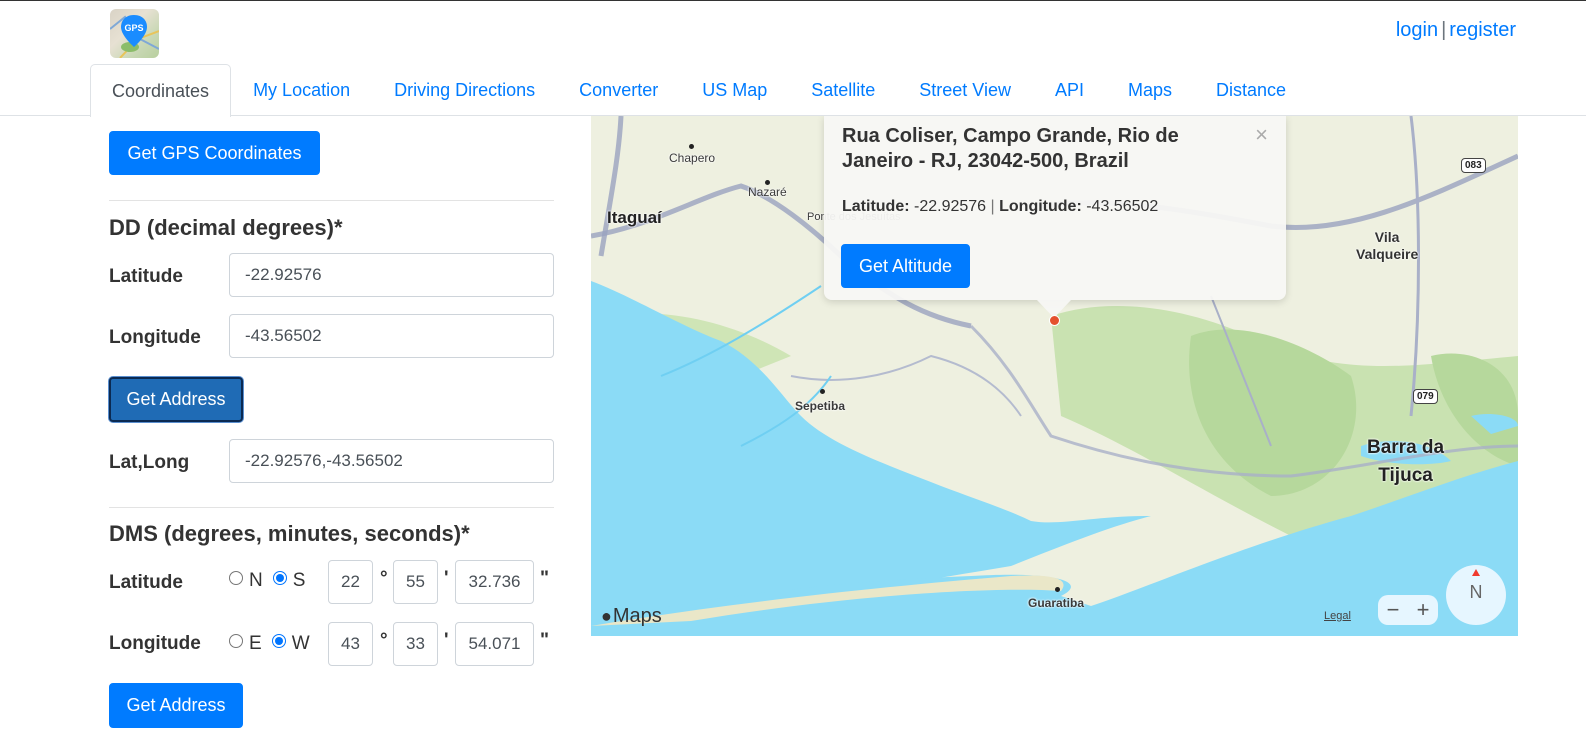 The height and width of the screenshot is (748, 1586). I want to click on popup-longitude-value: -43.56502, so click(1122, 206).